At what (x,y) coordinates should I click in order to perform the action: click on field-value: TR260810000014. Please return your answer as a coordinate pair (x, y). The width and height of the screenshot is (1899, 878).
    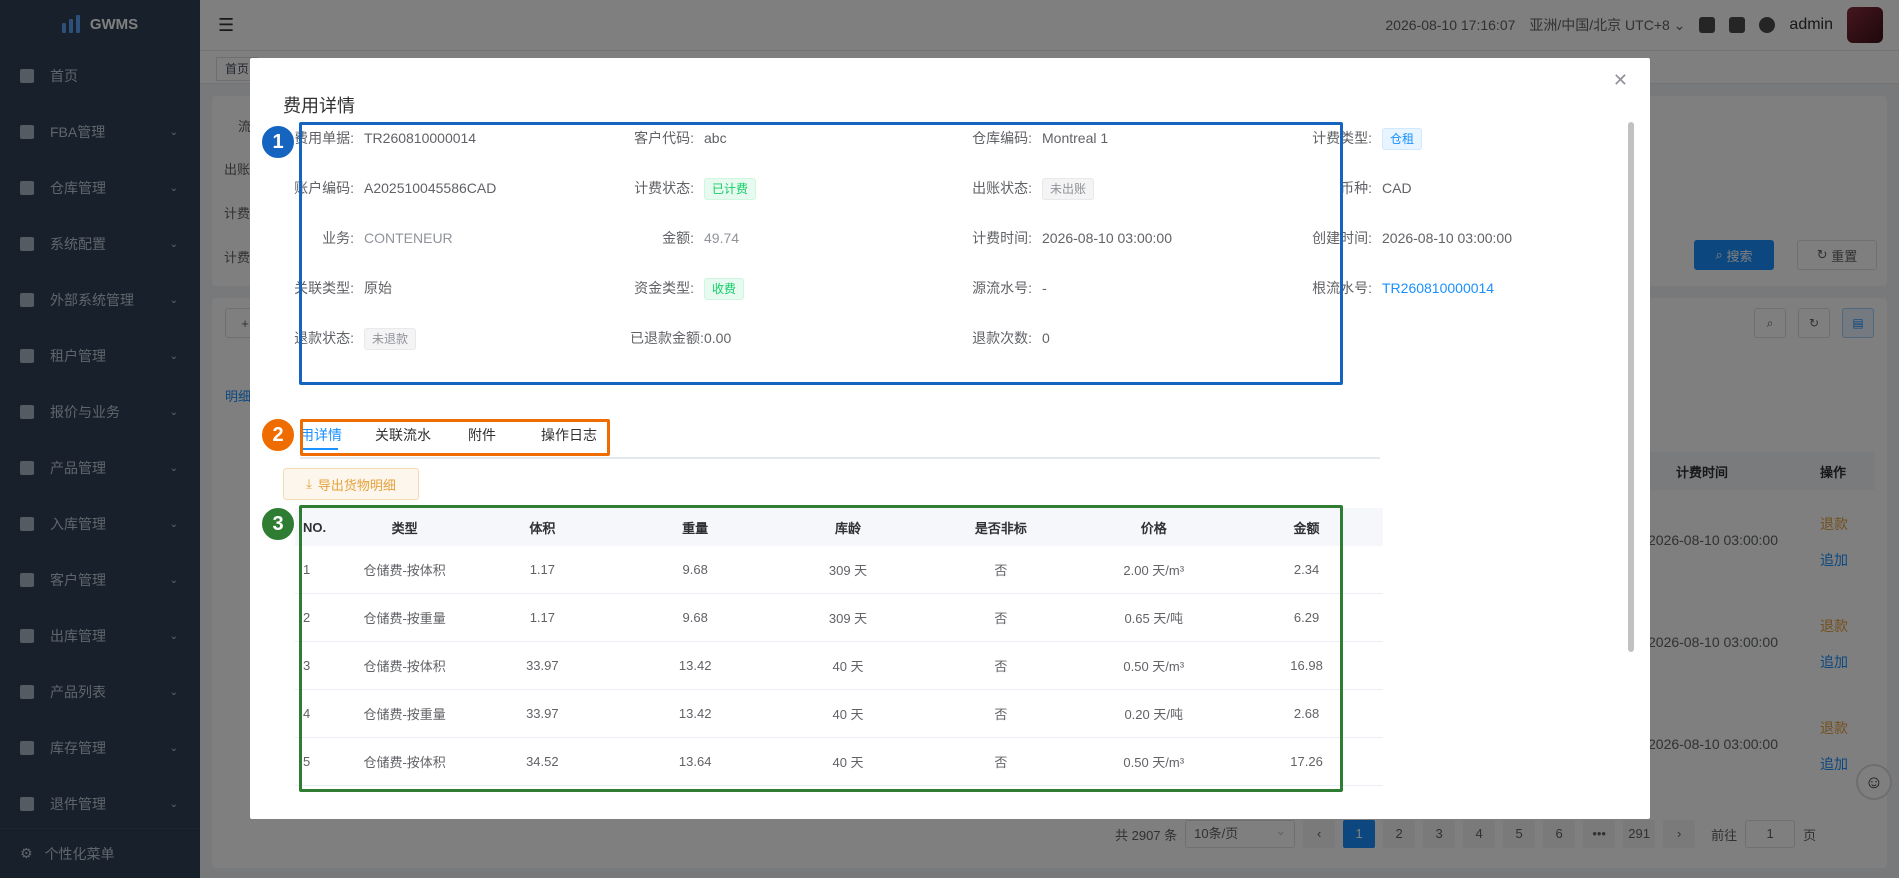
    Looking at the image, I should click on (1438, 288).